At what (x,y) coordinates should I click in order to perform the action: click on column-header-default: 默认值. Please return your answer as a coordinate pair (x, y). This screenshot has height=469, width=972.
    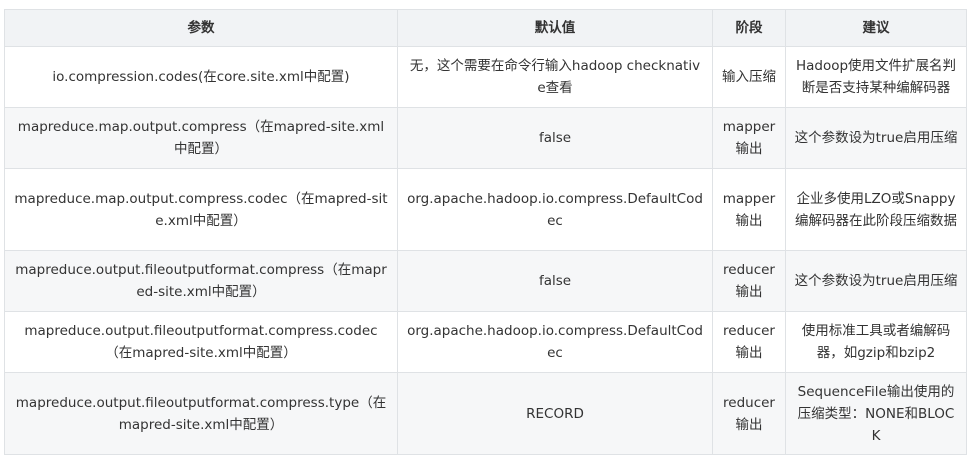
    Looking at the image, I should click on (555, 28).